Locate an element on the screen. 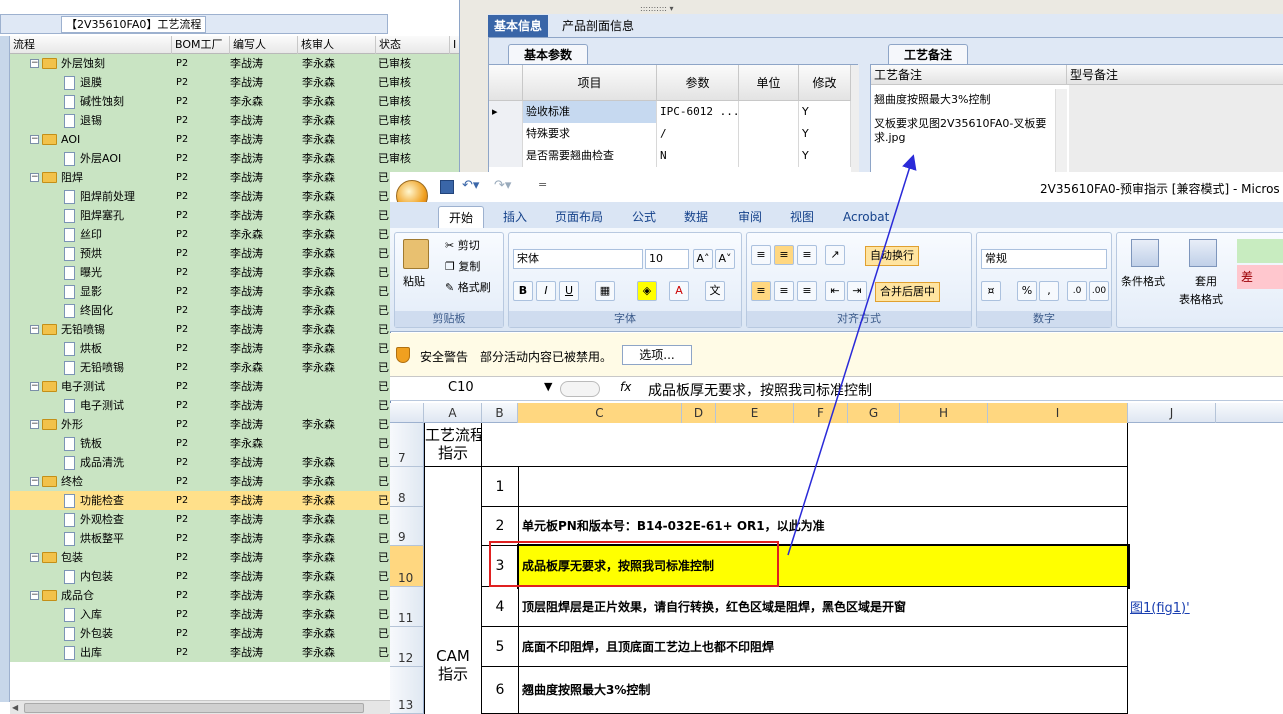 The width and height of the screenshot is (1283, 714). tab-basic-info: 基本信息 is located at coordinates (518, 26).